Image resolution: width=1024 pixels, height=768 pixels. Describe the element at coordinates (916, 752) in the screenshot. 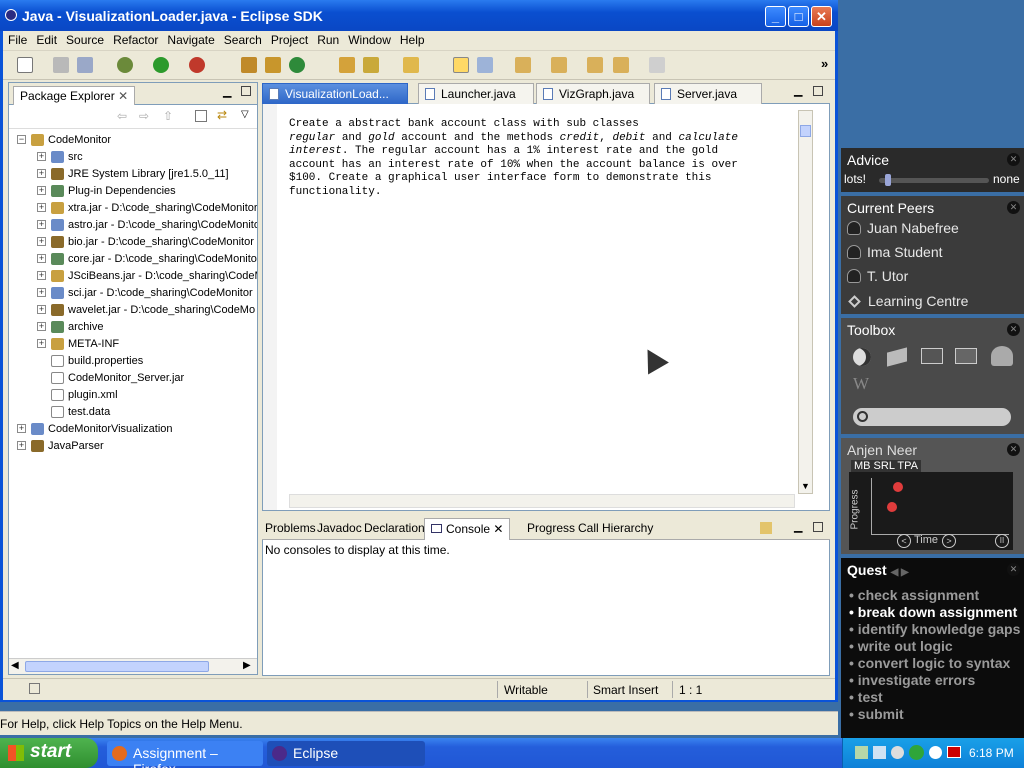

I see `messenger-icon` at that location.